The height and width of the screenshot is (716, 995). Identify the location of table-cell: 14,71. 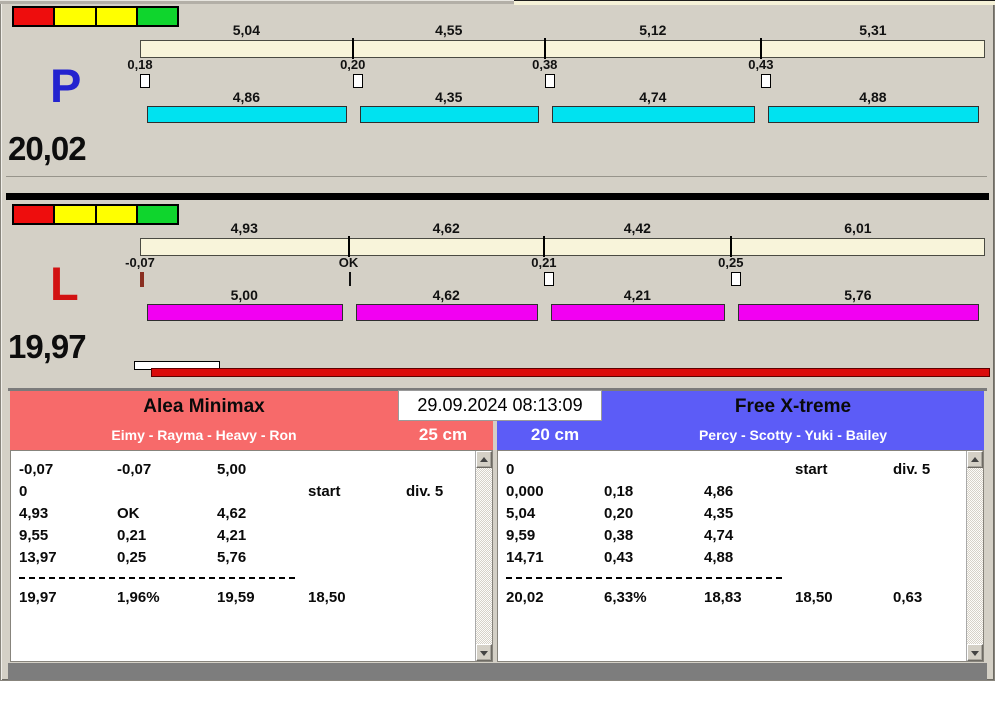
(525, 557).